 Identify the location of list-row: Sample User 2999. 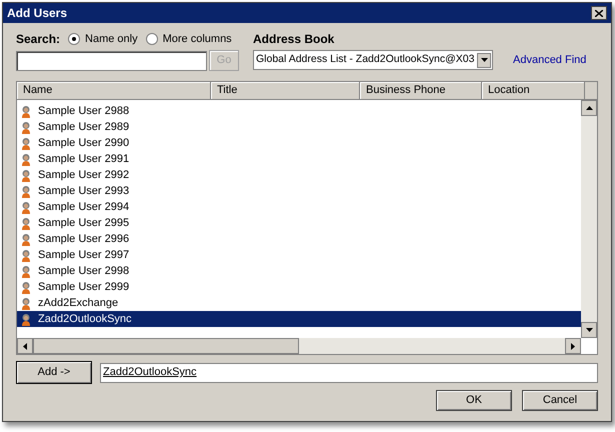
(299, 287).